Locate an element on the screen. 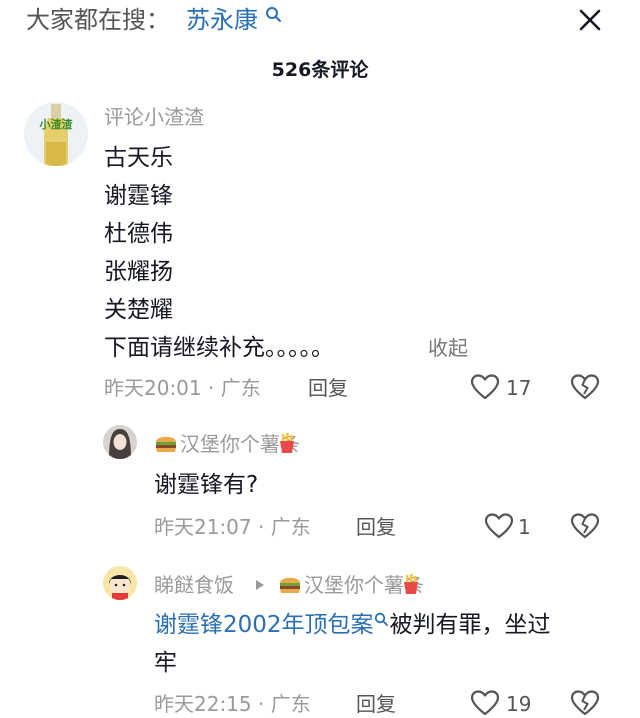 The image size is (640, 718). avatar-label: 小渣渣 is located at coordinates (56, 124).